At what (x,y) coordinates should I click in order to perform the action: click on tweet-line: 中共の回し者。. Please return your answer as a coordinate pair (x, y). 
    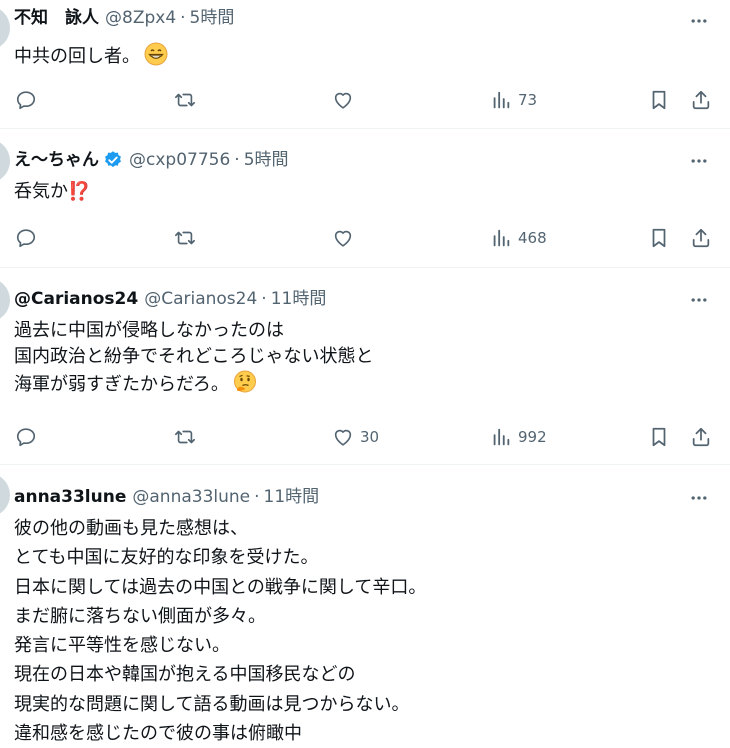
    Looking at the image, I should click on (77, 56).